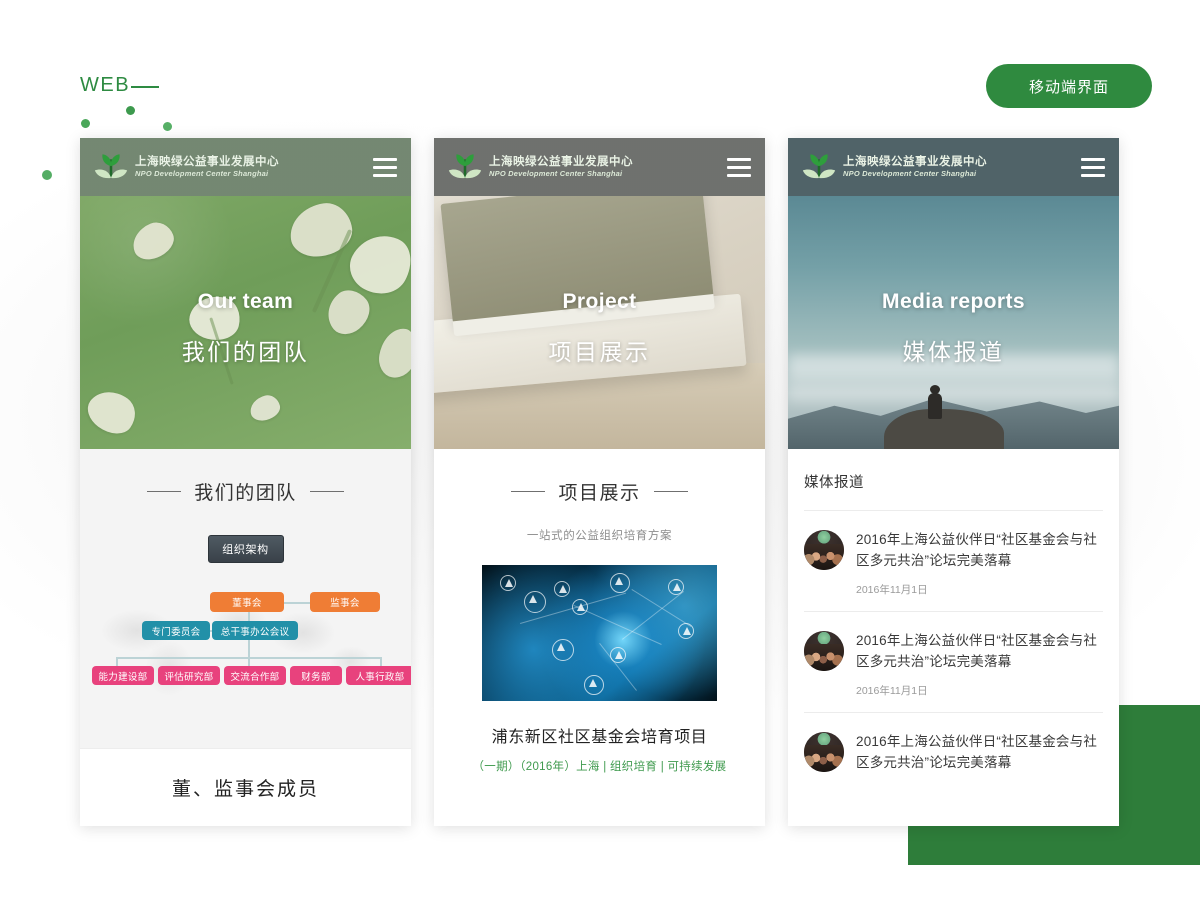 This screenshot has height=904, width=1200. What do you see at coordinates (189, 675) in the screenshot?
I see `org-node-evaluation: 评估研究部` at bounding box center [189, 675].